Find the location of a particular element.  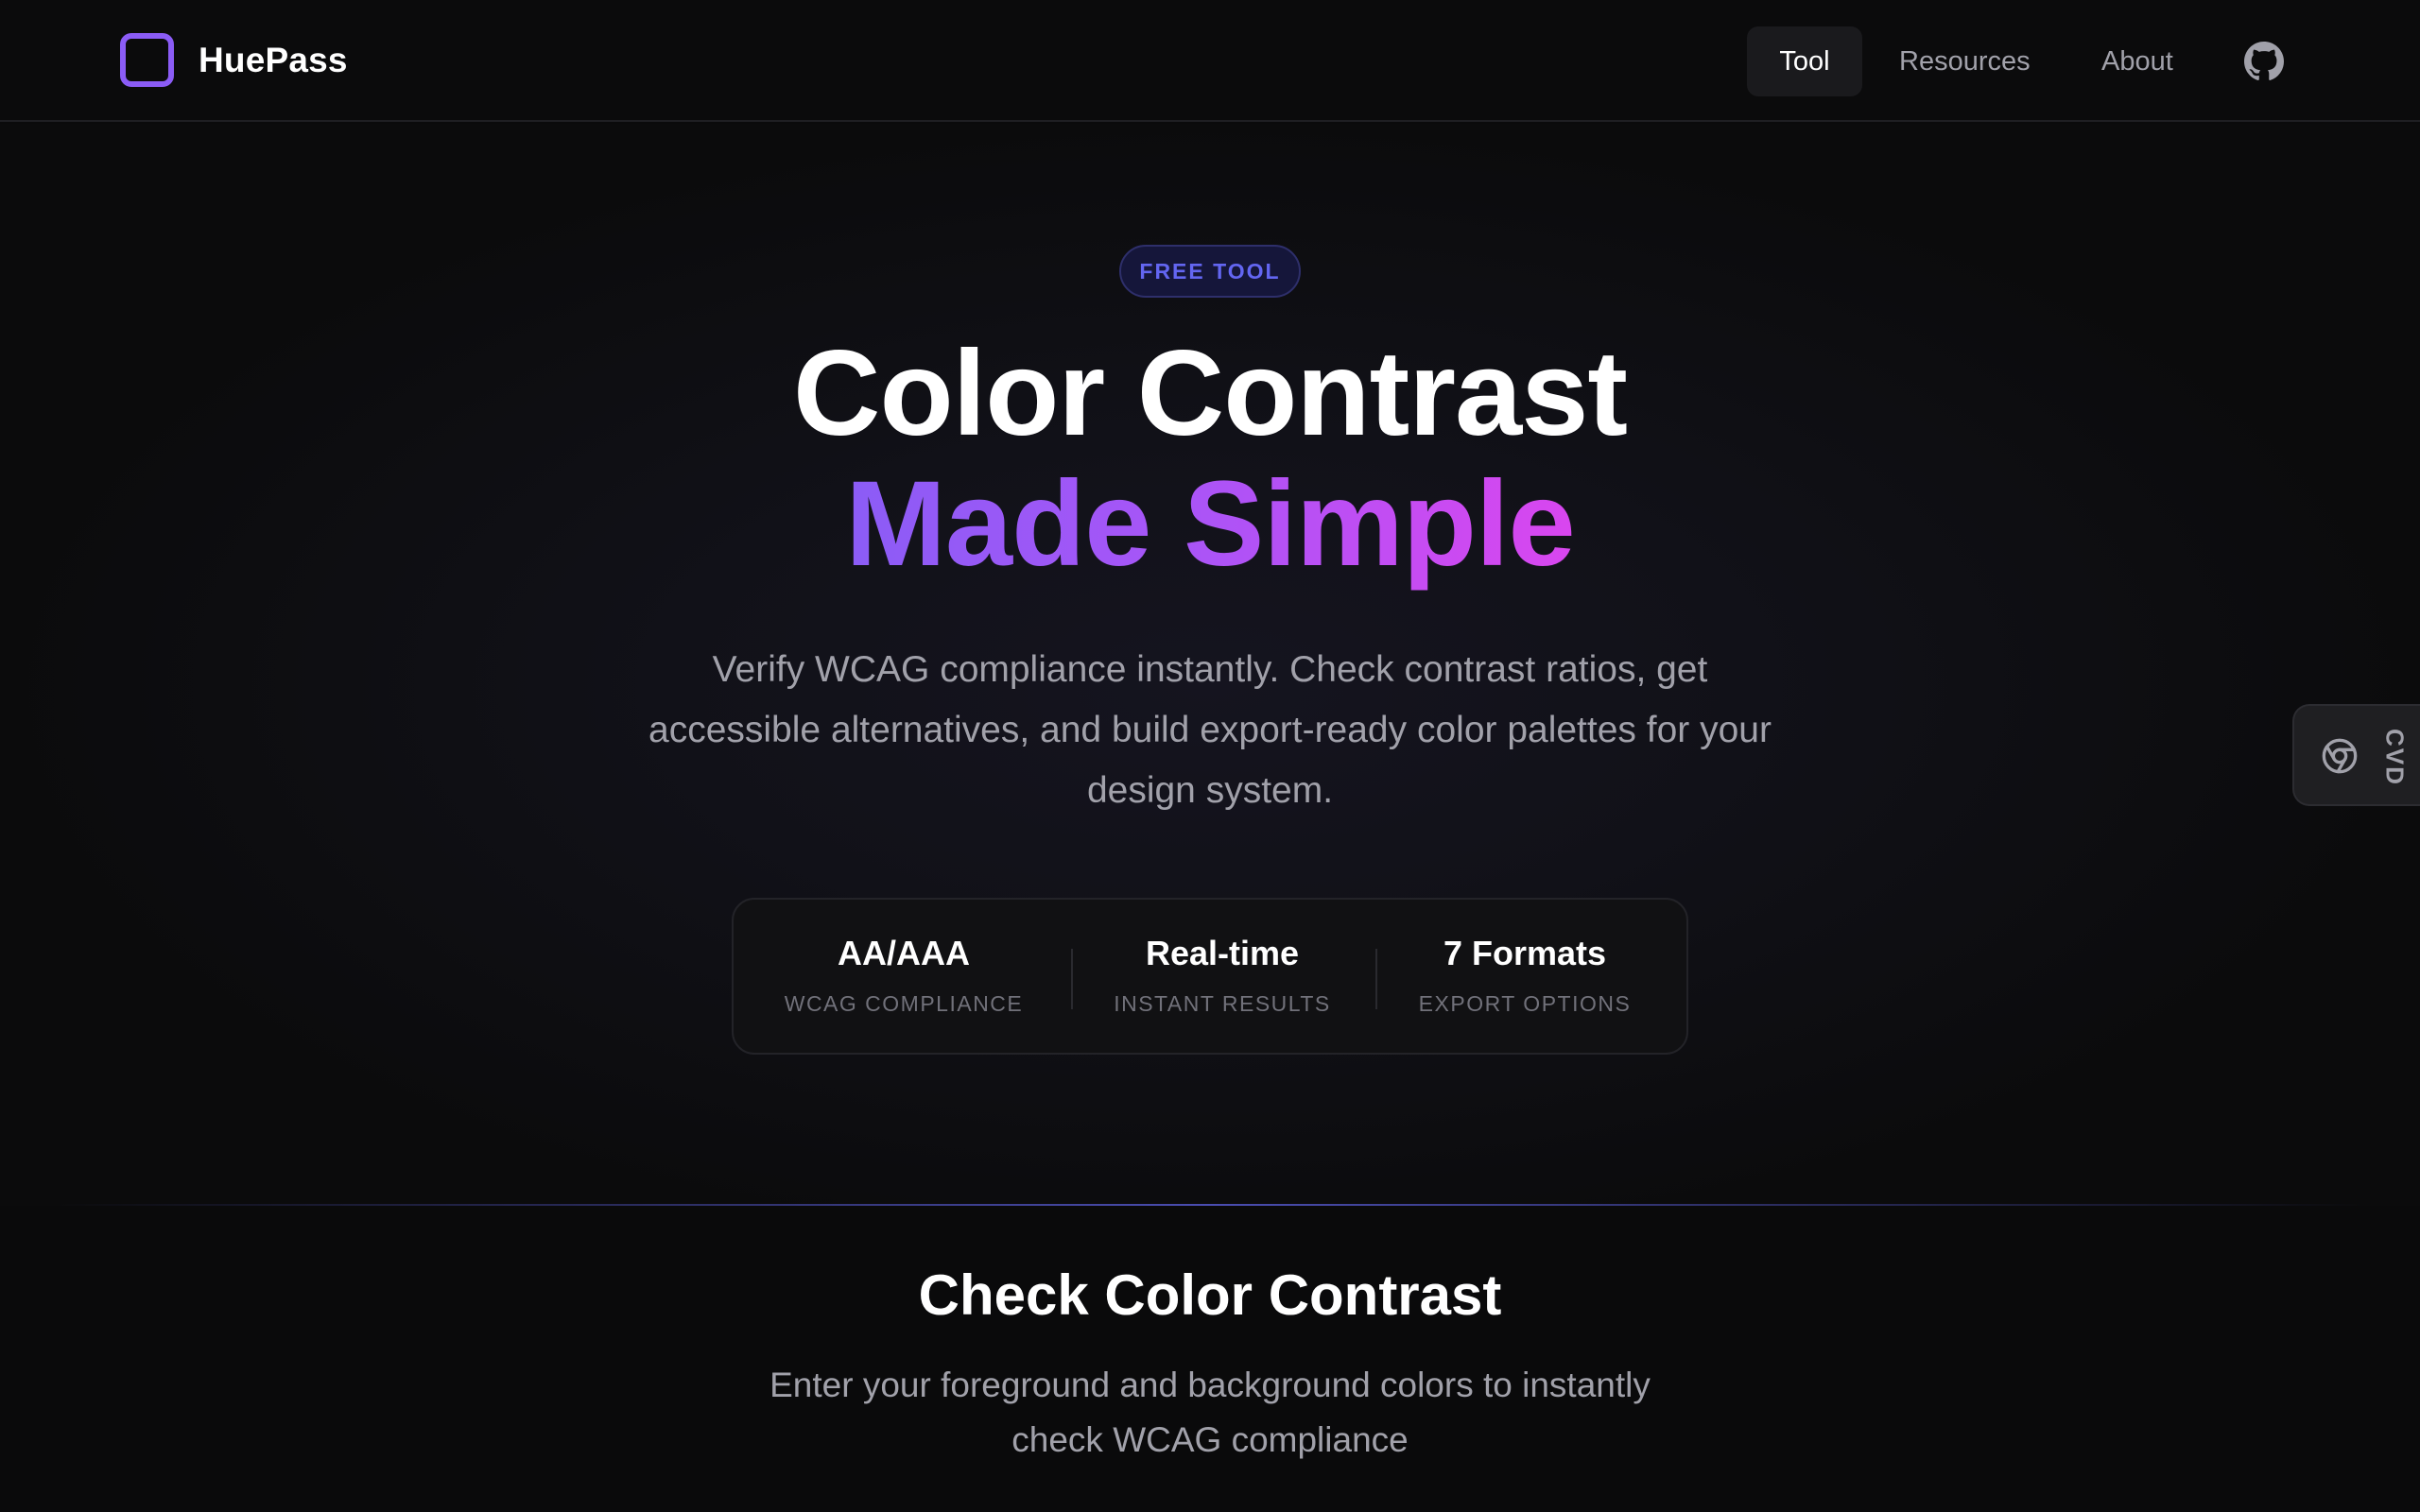

github-icon is located at coordinates (2264, 61).